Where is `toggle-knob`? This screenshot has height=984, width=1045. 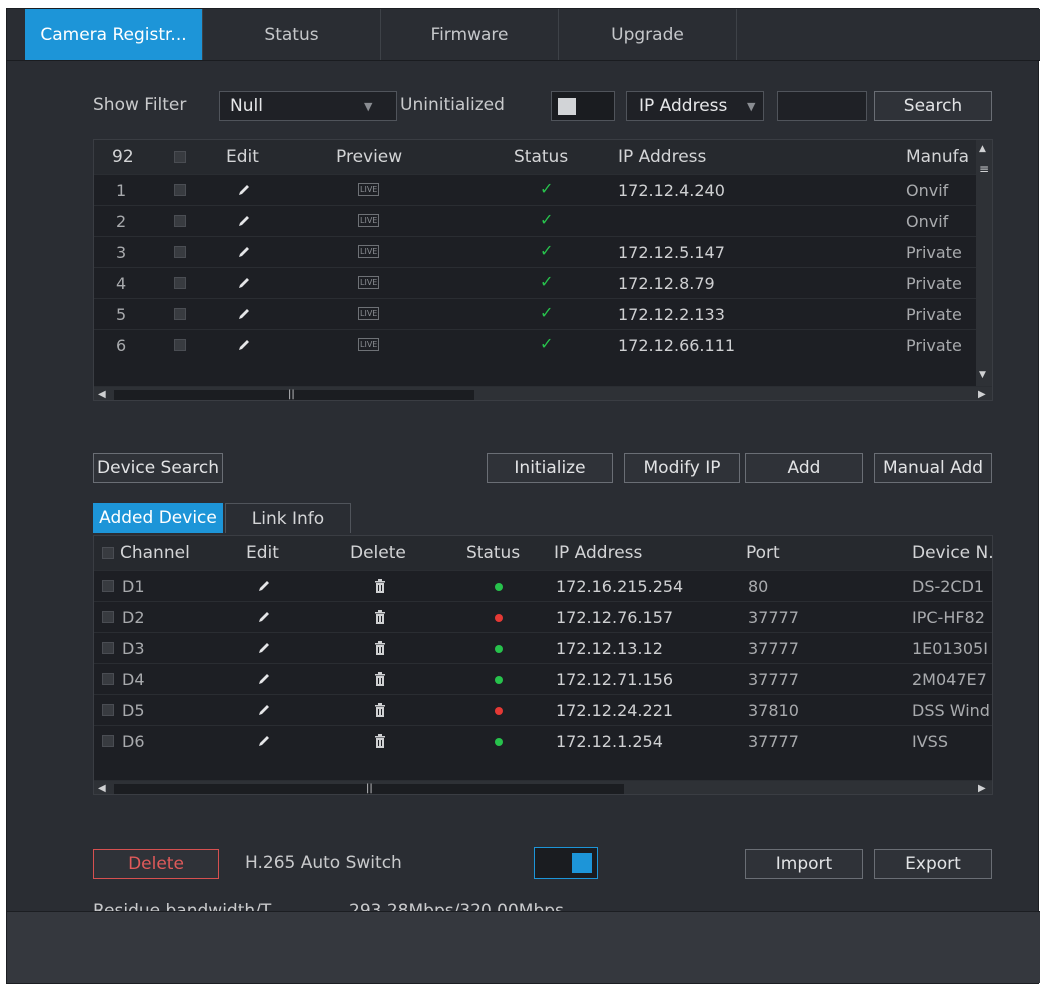 toggle-knob is located at coordinates (567, 106).